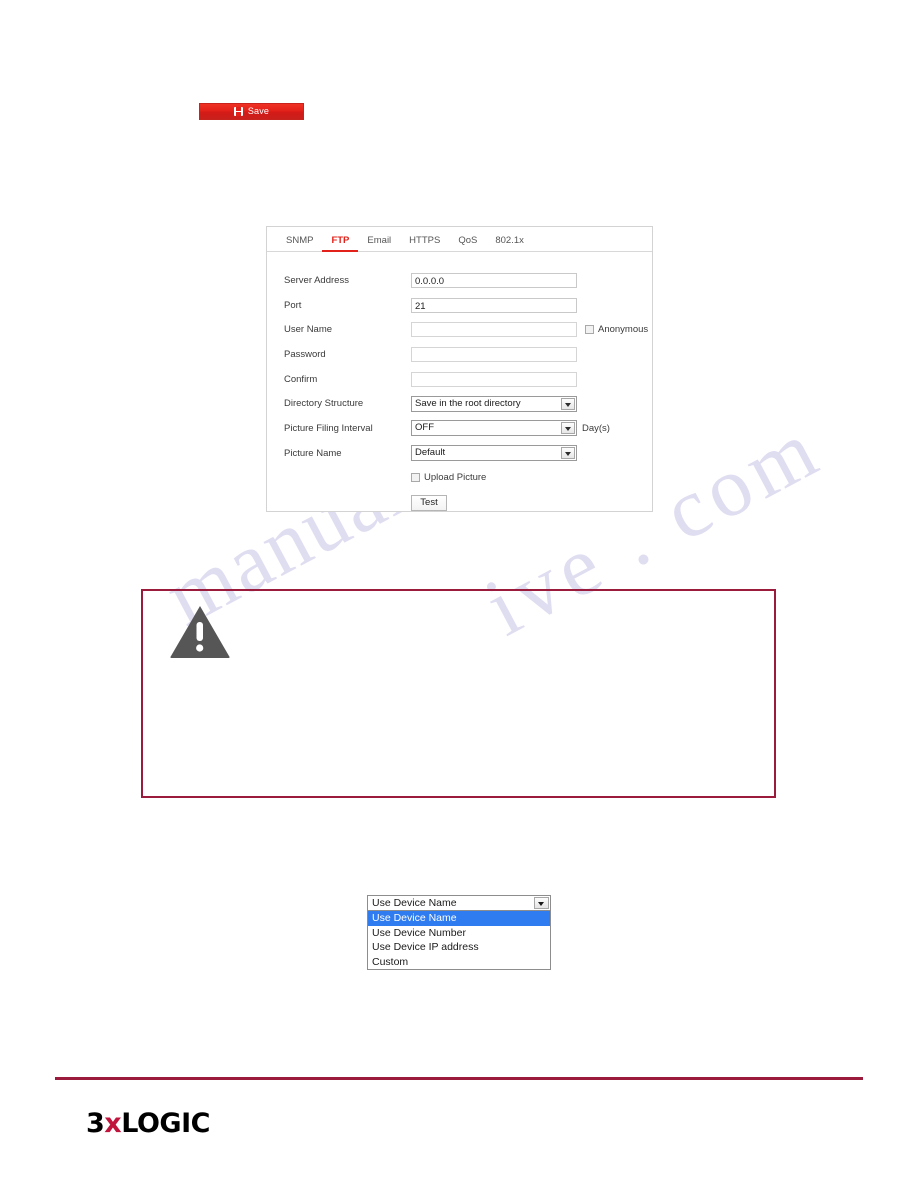  What do you see at coordinates (494, 280) in the screenshot?
I see `server-address-input: 0.0.0.0` at bounding box center [494, 280].